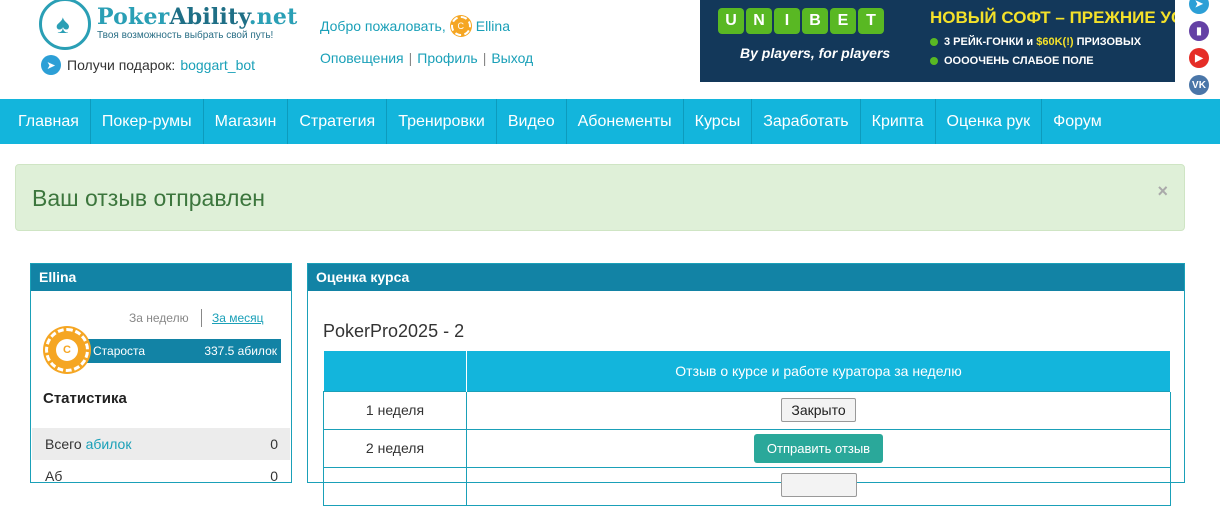  I want to click on twitch-icon: ▮, so click(1199, 31).